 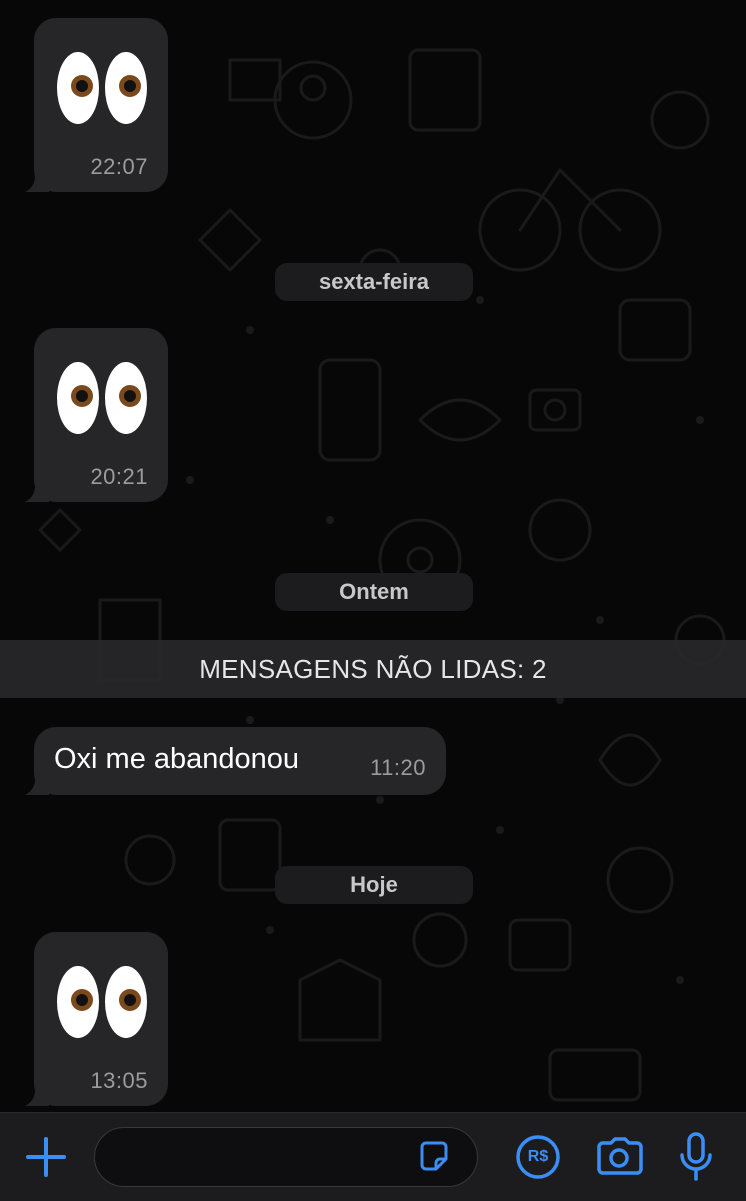 I want to click on plus-icon, so click(x=46, y=1157).